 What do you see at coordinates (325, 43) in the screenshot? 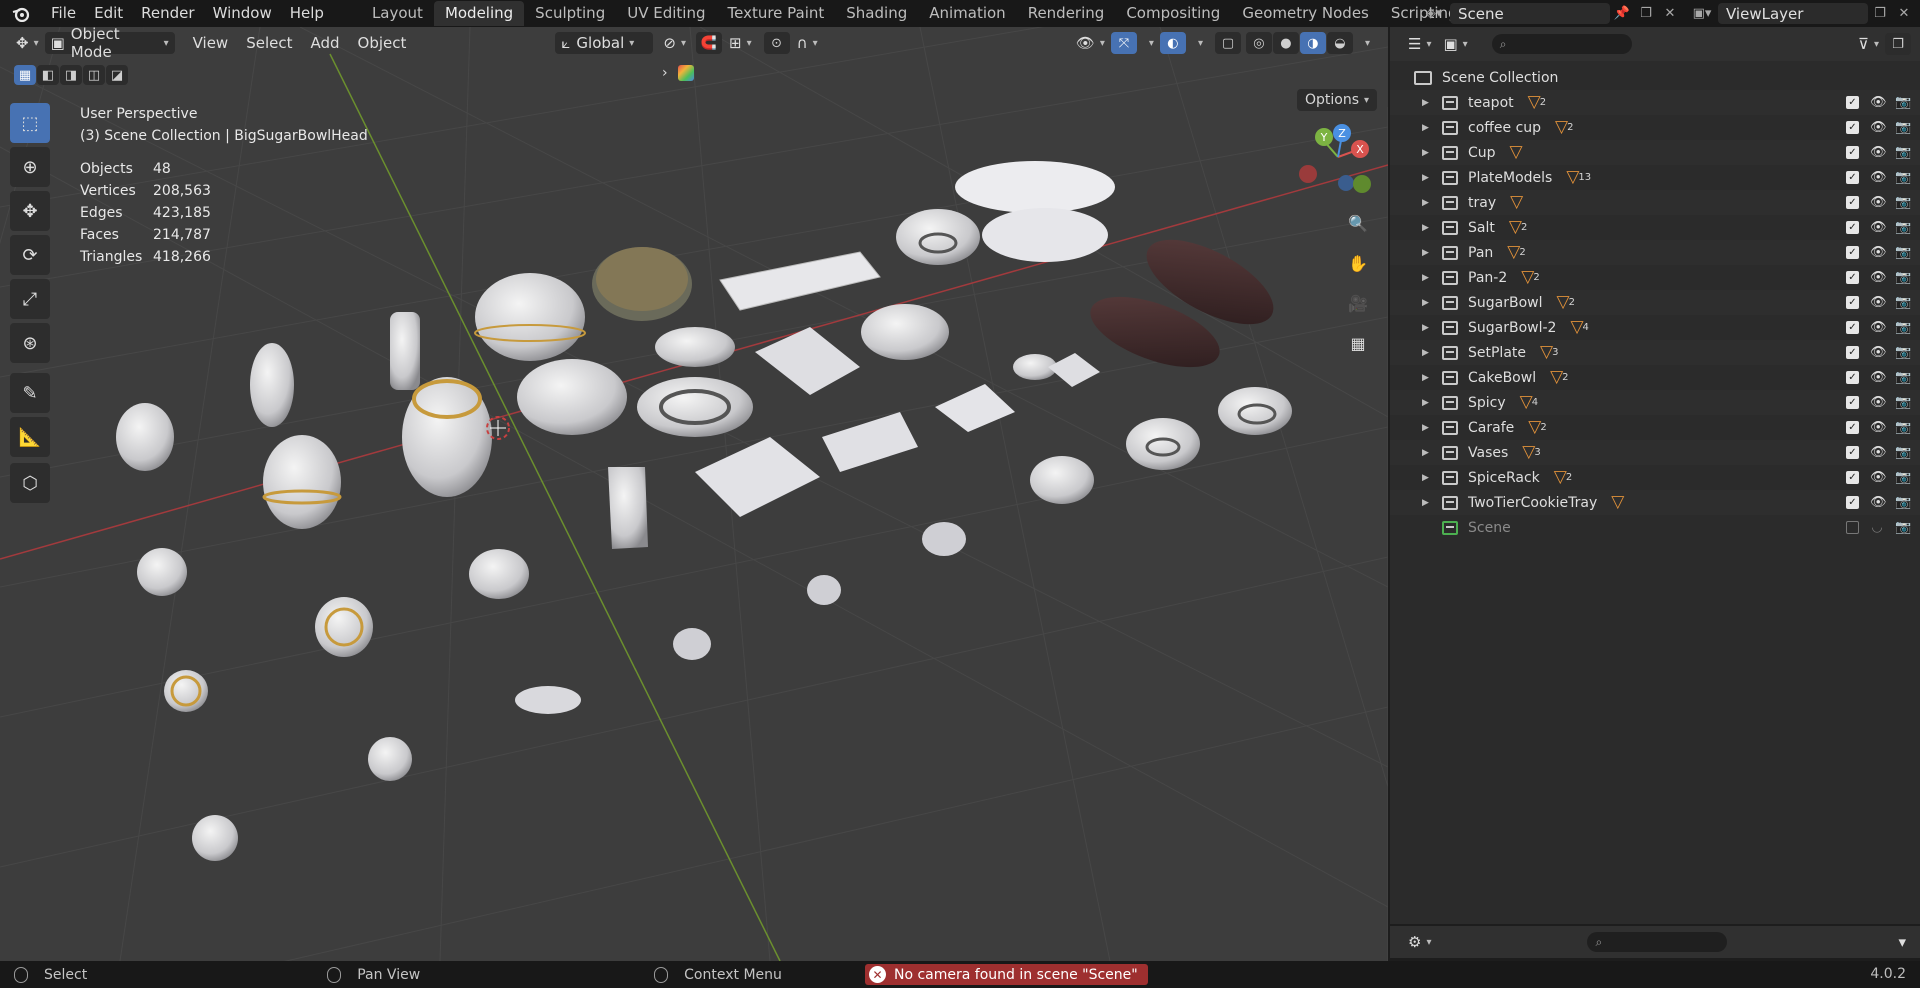
I see `menu-add: Add` at bounding box center [325, 43].